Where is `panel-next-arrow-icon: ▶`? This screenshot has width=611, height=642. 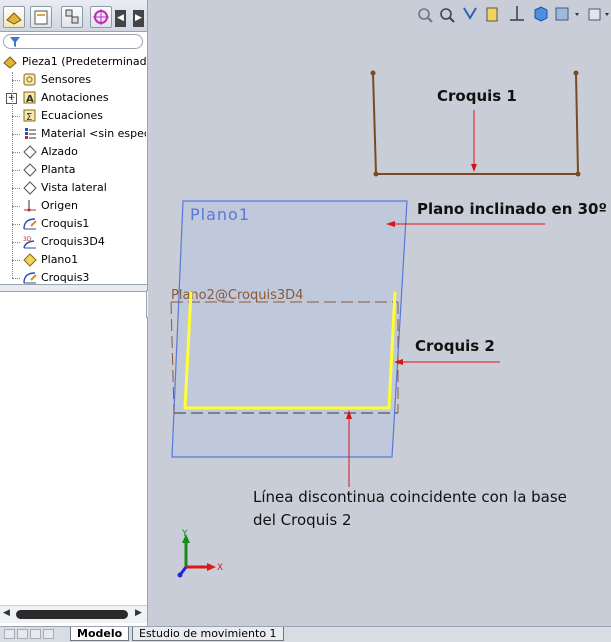
panel-next-arrow-icon: ▶ is located at coordinates (138, 18).